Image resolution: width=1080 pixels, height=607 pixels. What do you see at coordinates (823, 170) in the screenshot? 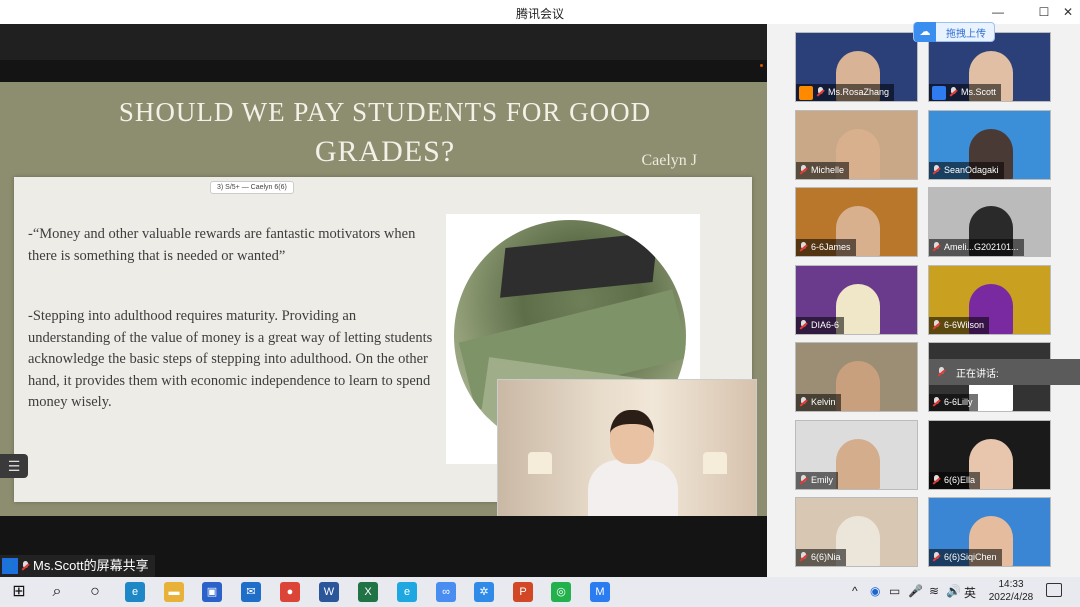
I see `participant-name-bar: Michelle` at bounding box center [823, 170].